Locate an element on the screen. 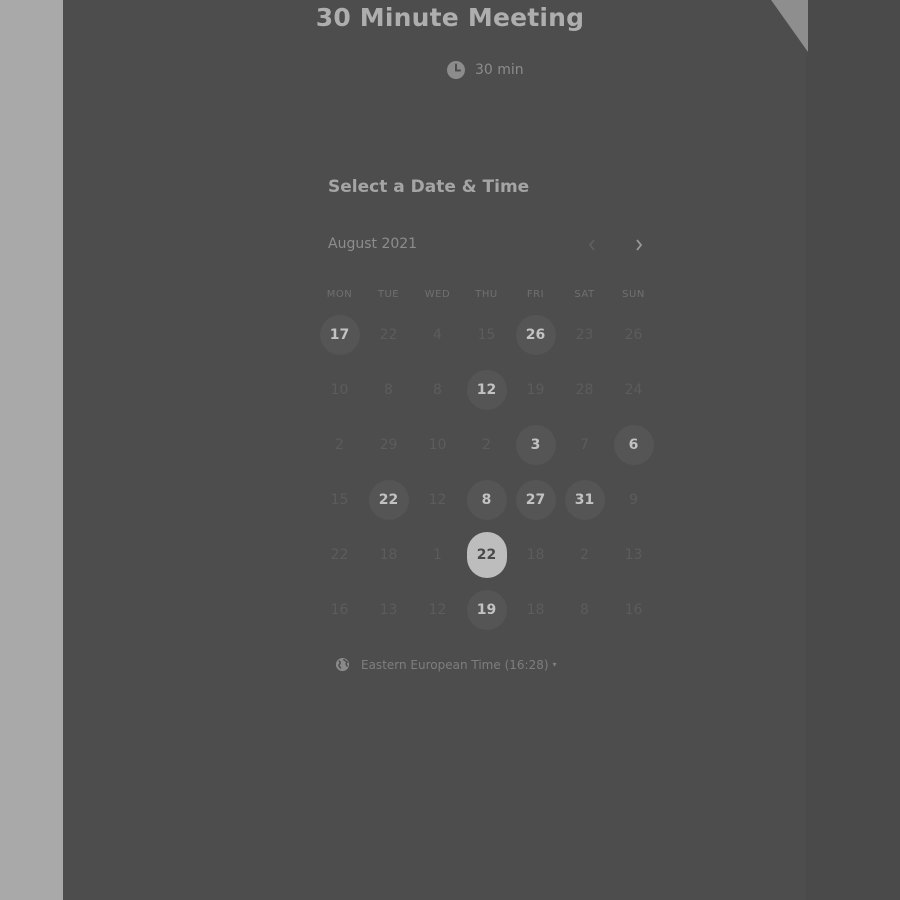 This screenshot has width=900, height=900. duration-label: 30 min is located at coordinates (499, 70).